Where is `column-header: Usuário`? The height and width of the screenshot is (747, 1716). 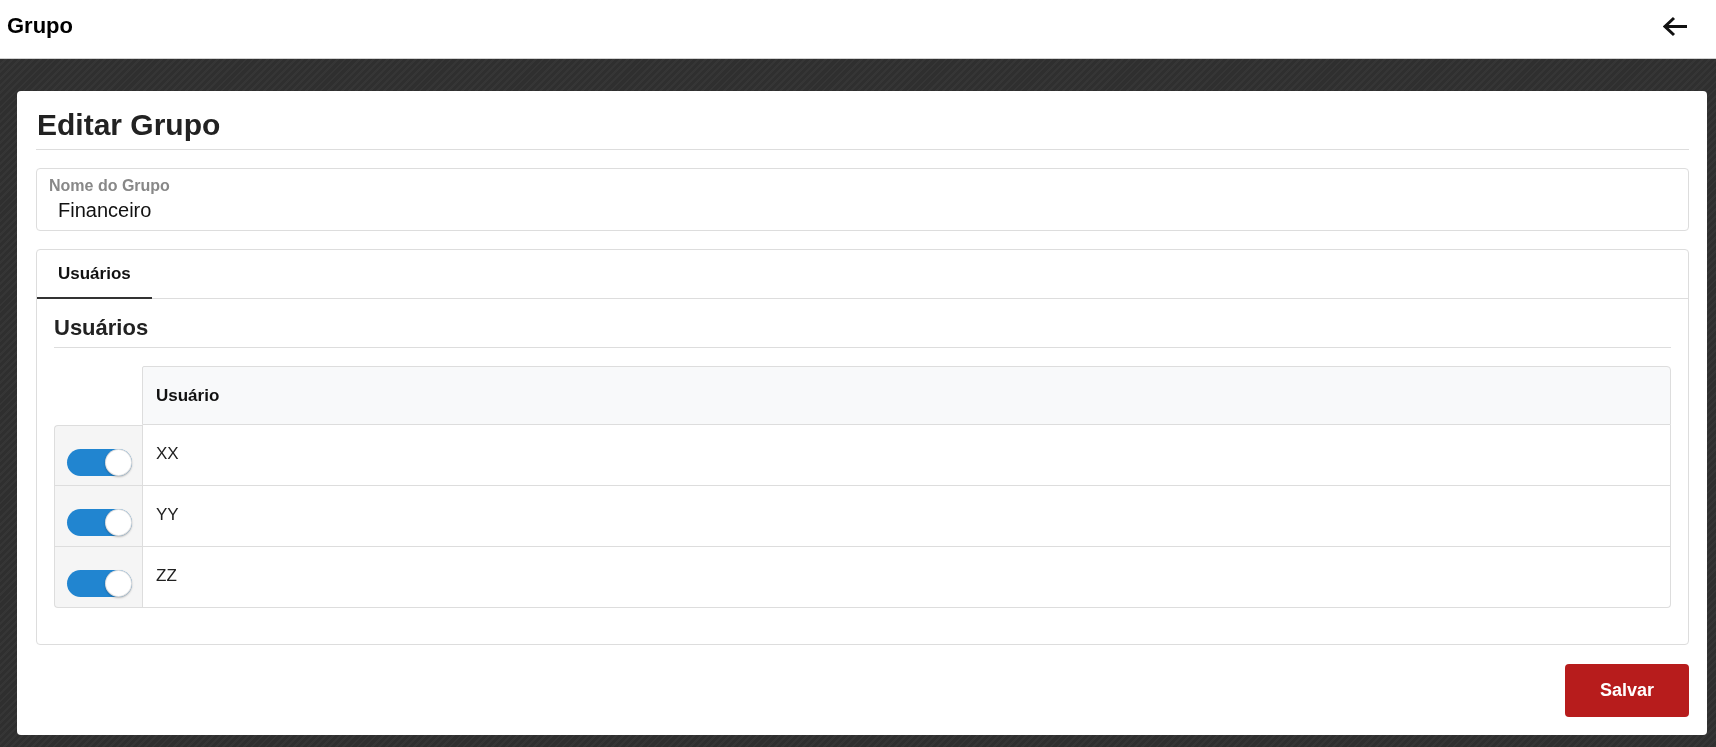
column-header: Usuário is located at coordinates (906, 395).